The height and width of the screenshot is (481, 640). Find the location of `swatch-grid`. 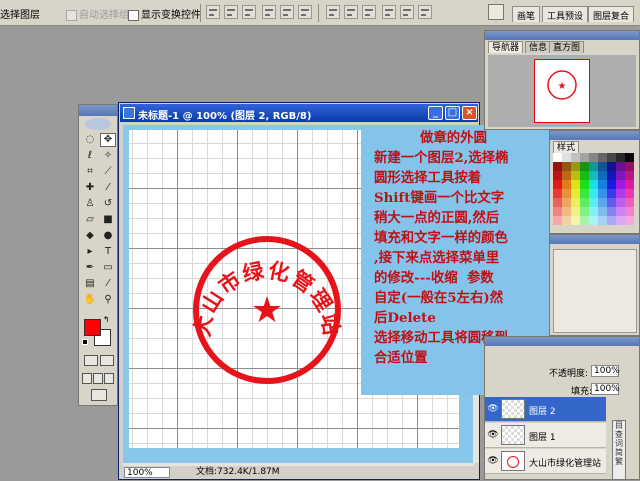

swatch-grid is located at coordinates (595, 189).